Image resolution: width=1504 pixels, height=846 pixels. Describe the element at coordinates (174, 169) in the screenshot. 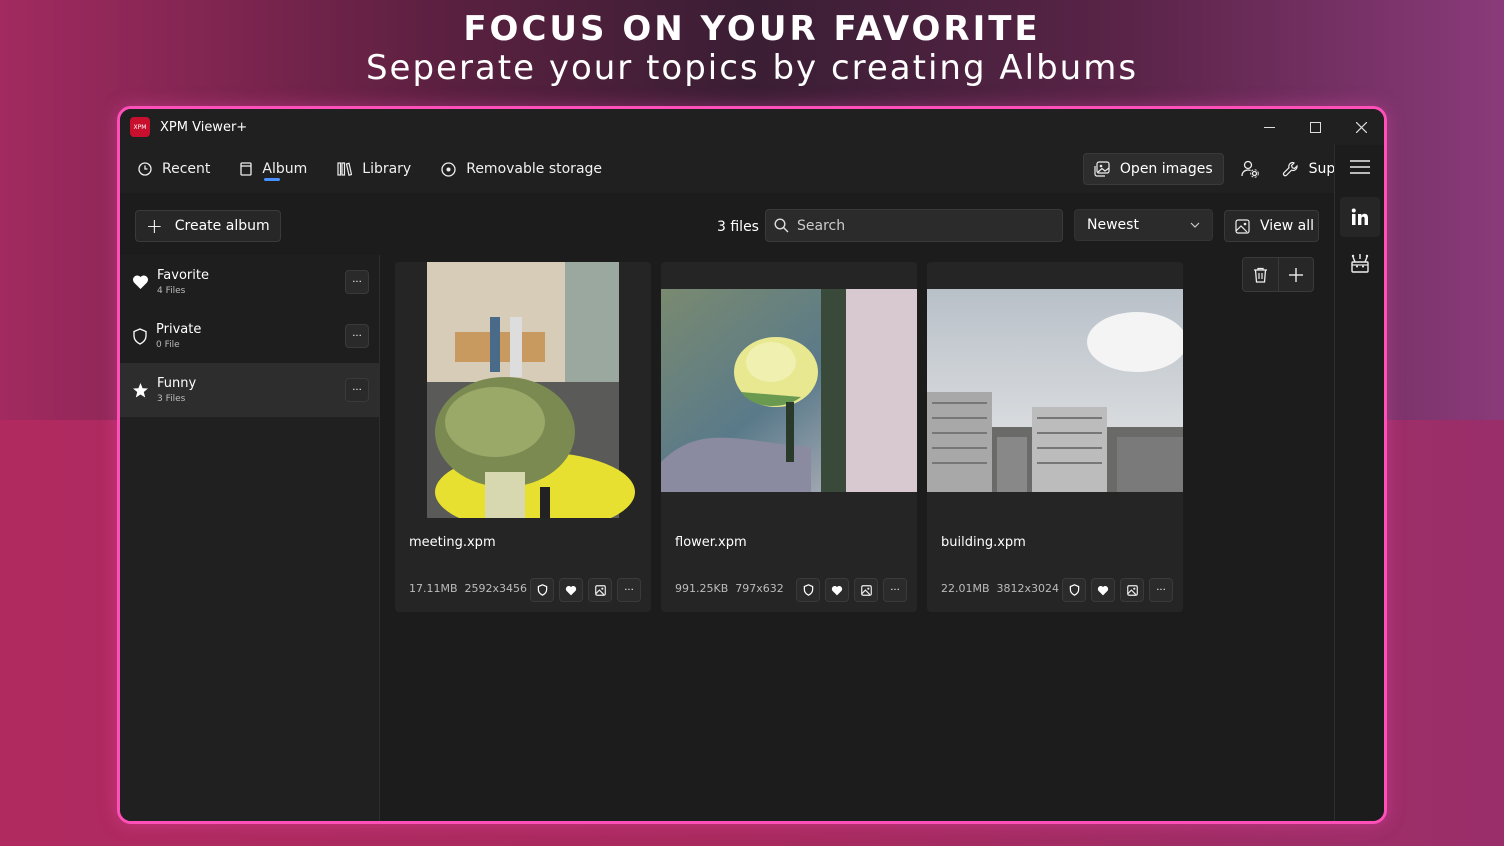

I see `nav-recent: Recent` at that location.